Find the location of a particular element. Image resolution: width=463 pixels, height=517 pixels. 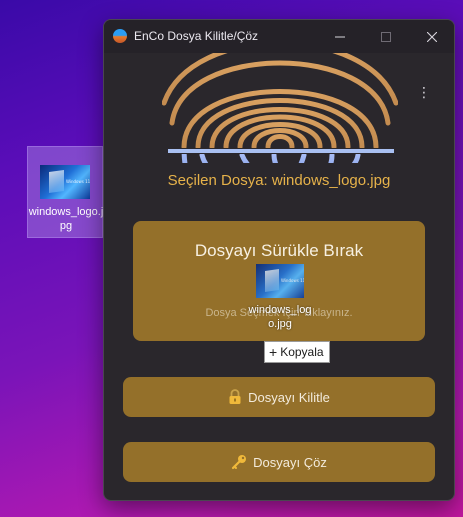

copy-tooltip-label: Kopyala is located at coordinates (302, 352).